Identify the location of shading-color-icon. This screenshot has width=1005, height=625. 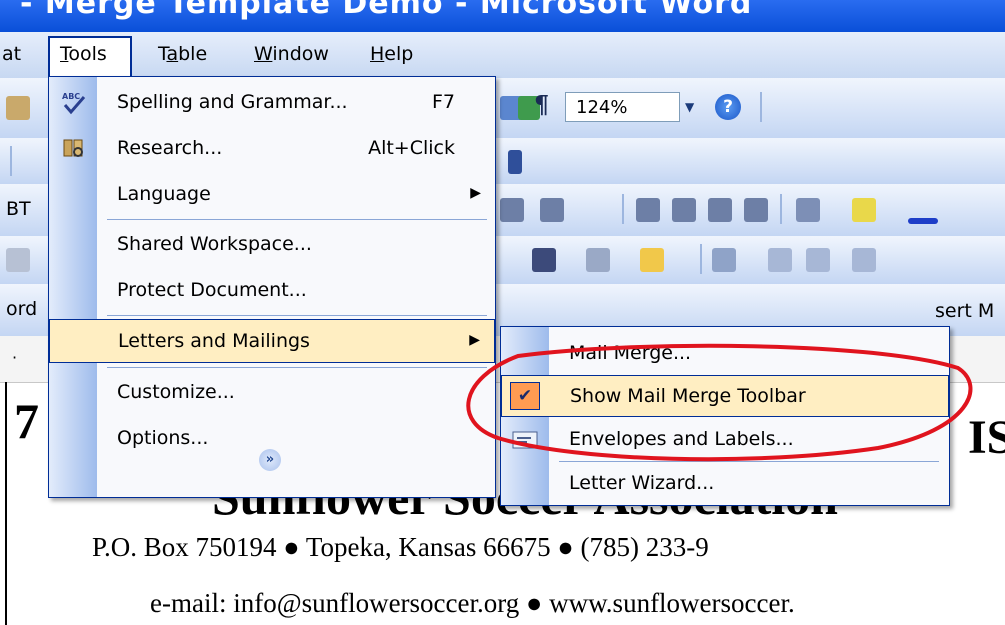
(652, 260).